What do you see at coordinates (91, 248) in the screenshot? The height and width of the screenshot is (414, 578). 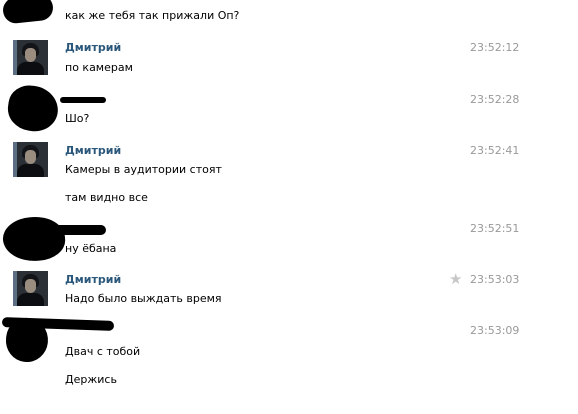 I see `message-text: ну ёбана` at bounding box center [91, 248].